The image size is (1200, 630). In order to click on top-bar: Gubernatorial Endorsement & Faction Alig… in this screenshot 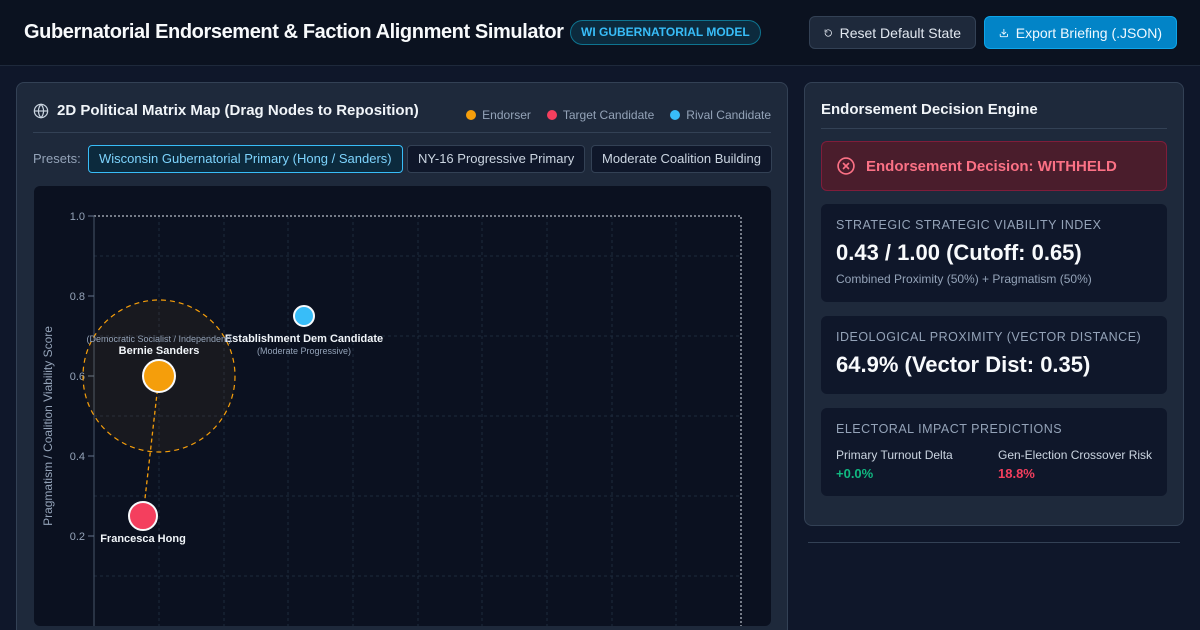, I will do `click(600, 33)`.